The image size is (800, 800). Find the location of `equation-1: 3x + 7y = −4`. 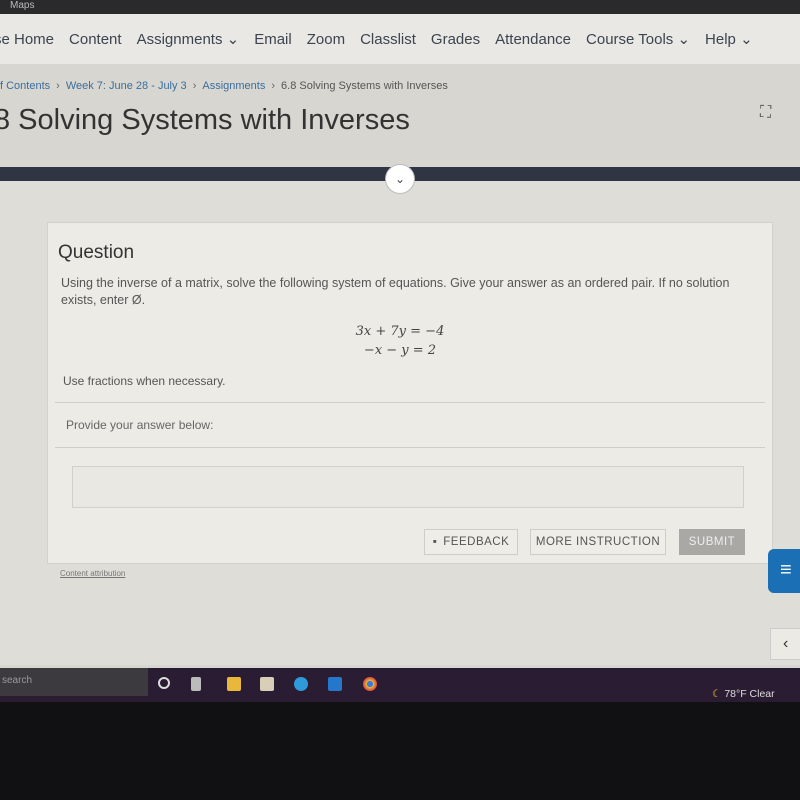

equation-1: 3x + 7y = −4 is located at coordinates (400, 331).